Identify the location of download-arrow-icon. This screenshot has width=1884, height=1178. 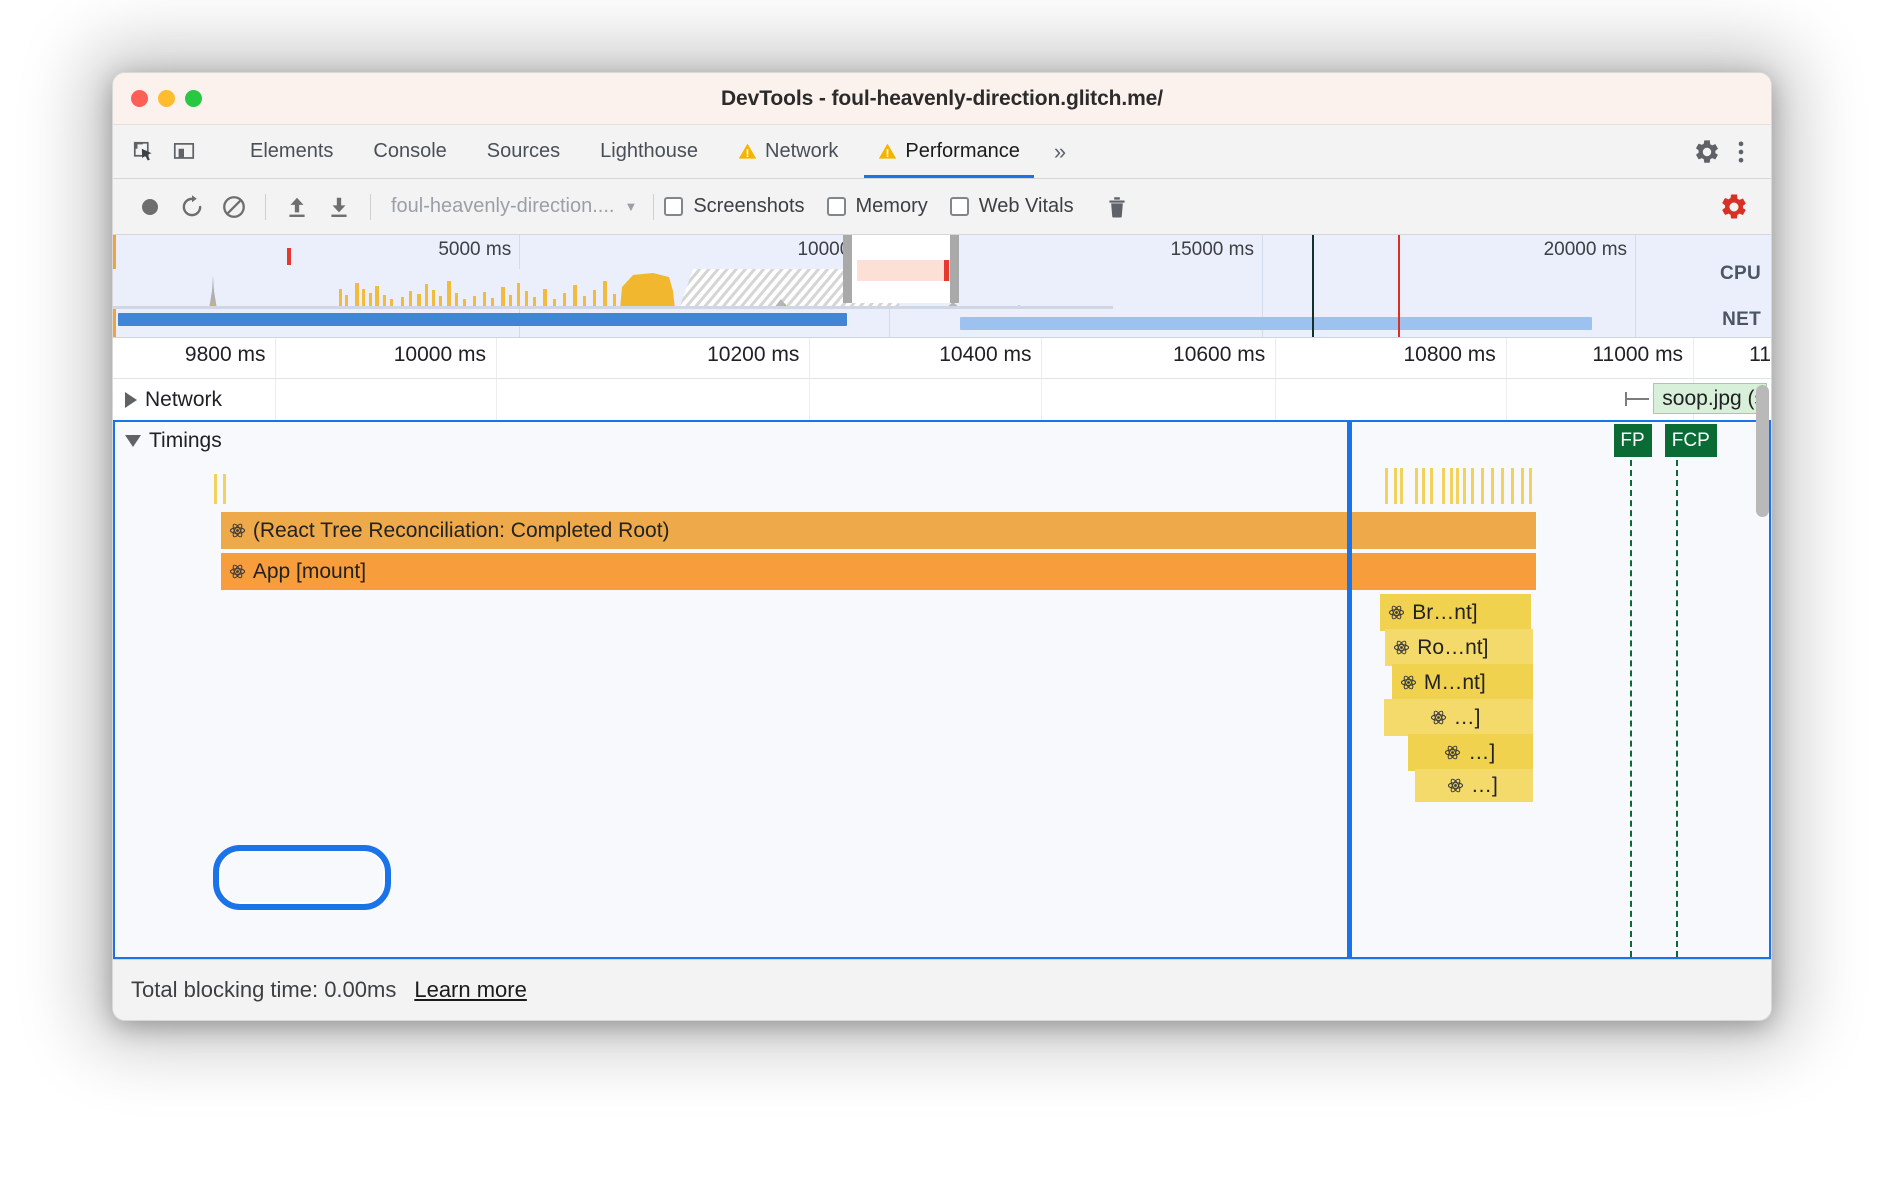
(339, 207).